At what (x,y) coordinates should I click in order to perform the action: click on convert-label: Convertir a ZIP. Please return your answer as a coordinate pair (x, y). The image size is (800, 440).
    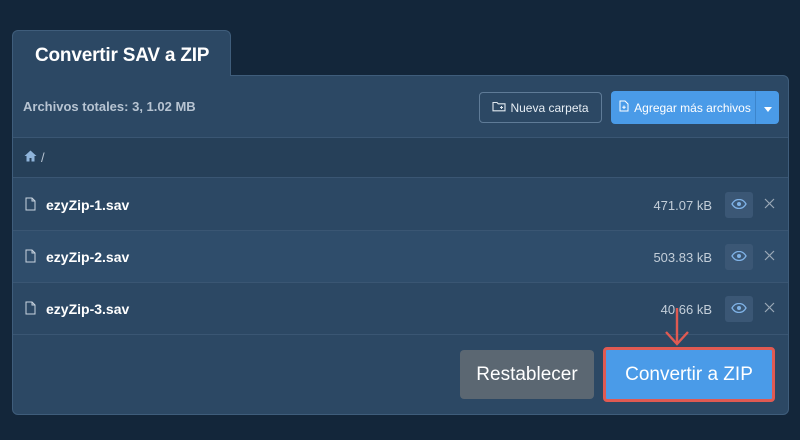
    Looking at the image, I should click on (689, 374).